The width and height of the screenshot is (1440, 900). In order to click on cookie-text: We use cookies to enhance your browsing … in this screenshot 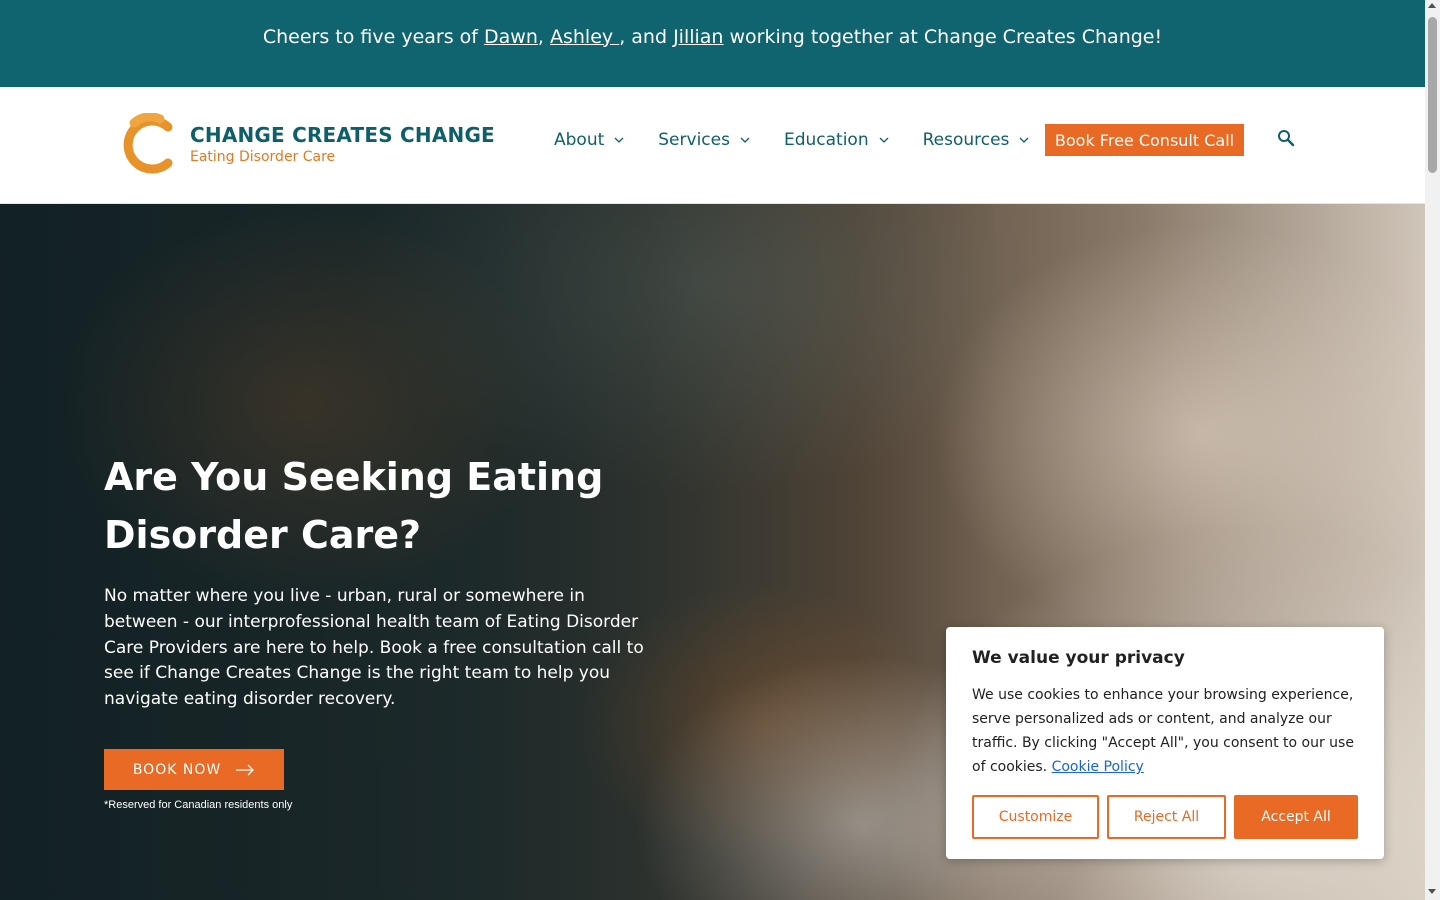, I will do `click(1168, 731)`.